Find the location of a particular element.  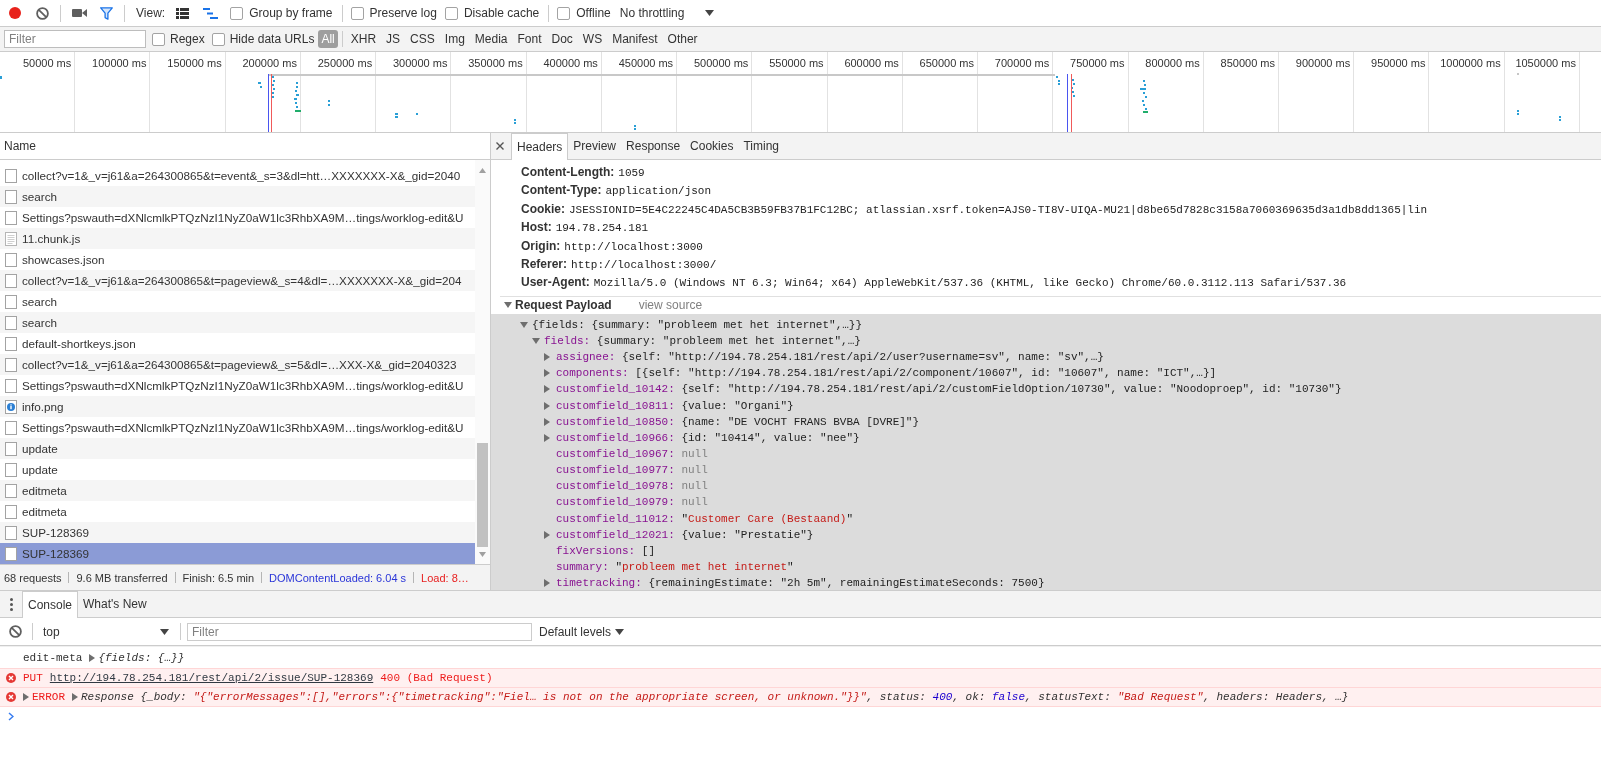

property-key: customfield_11012: is located at coordinates (615, 518).